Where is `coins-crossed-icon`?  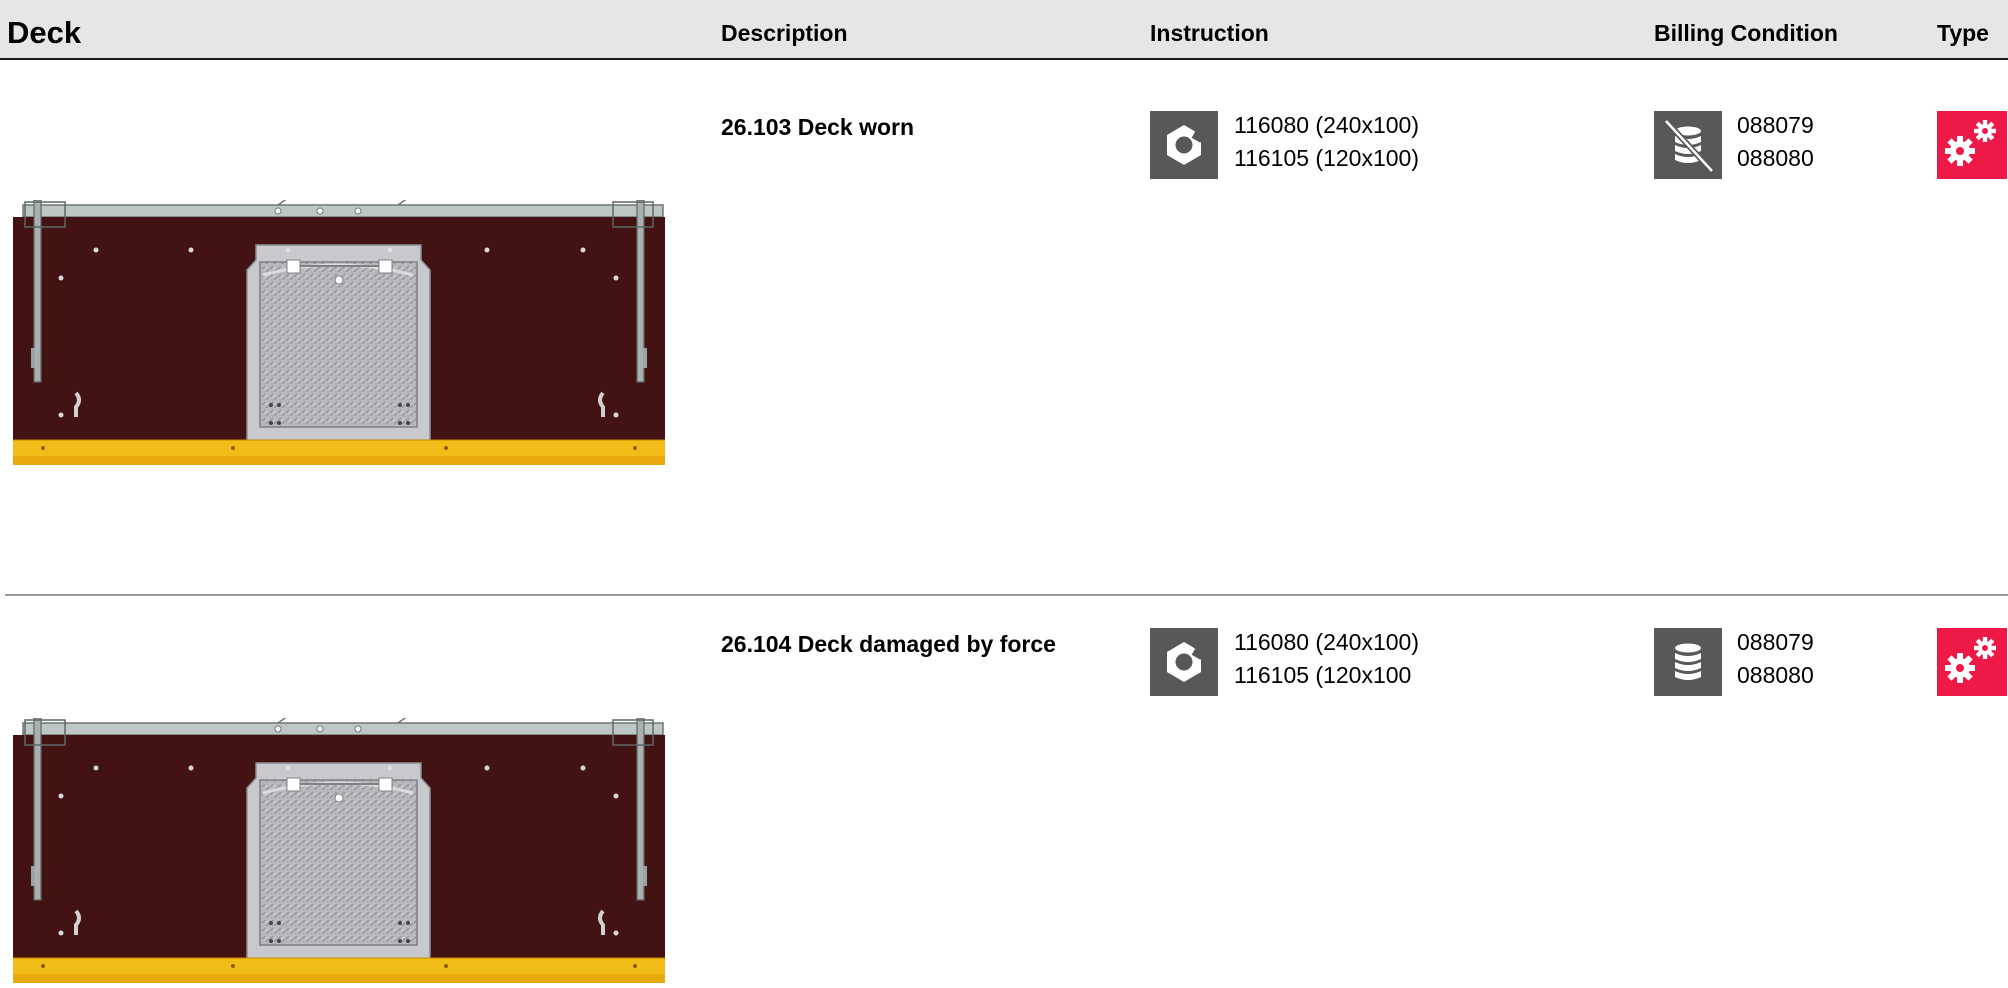
coins-crossed-icon is located at coordinates (1688, 145).